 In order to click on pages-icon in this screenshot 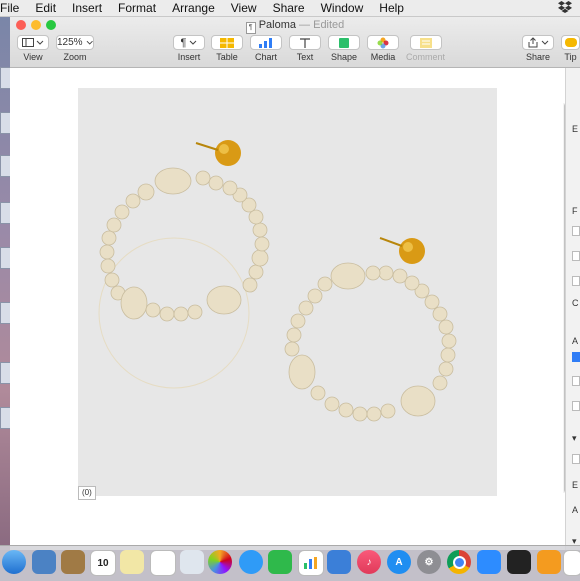, I will do `click(549, 562)`.